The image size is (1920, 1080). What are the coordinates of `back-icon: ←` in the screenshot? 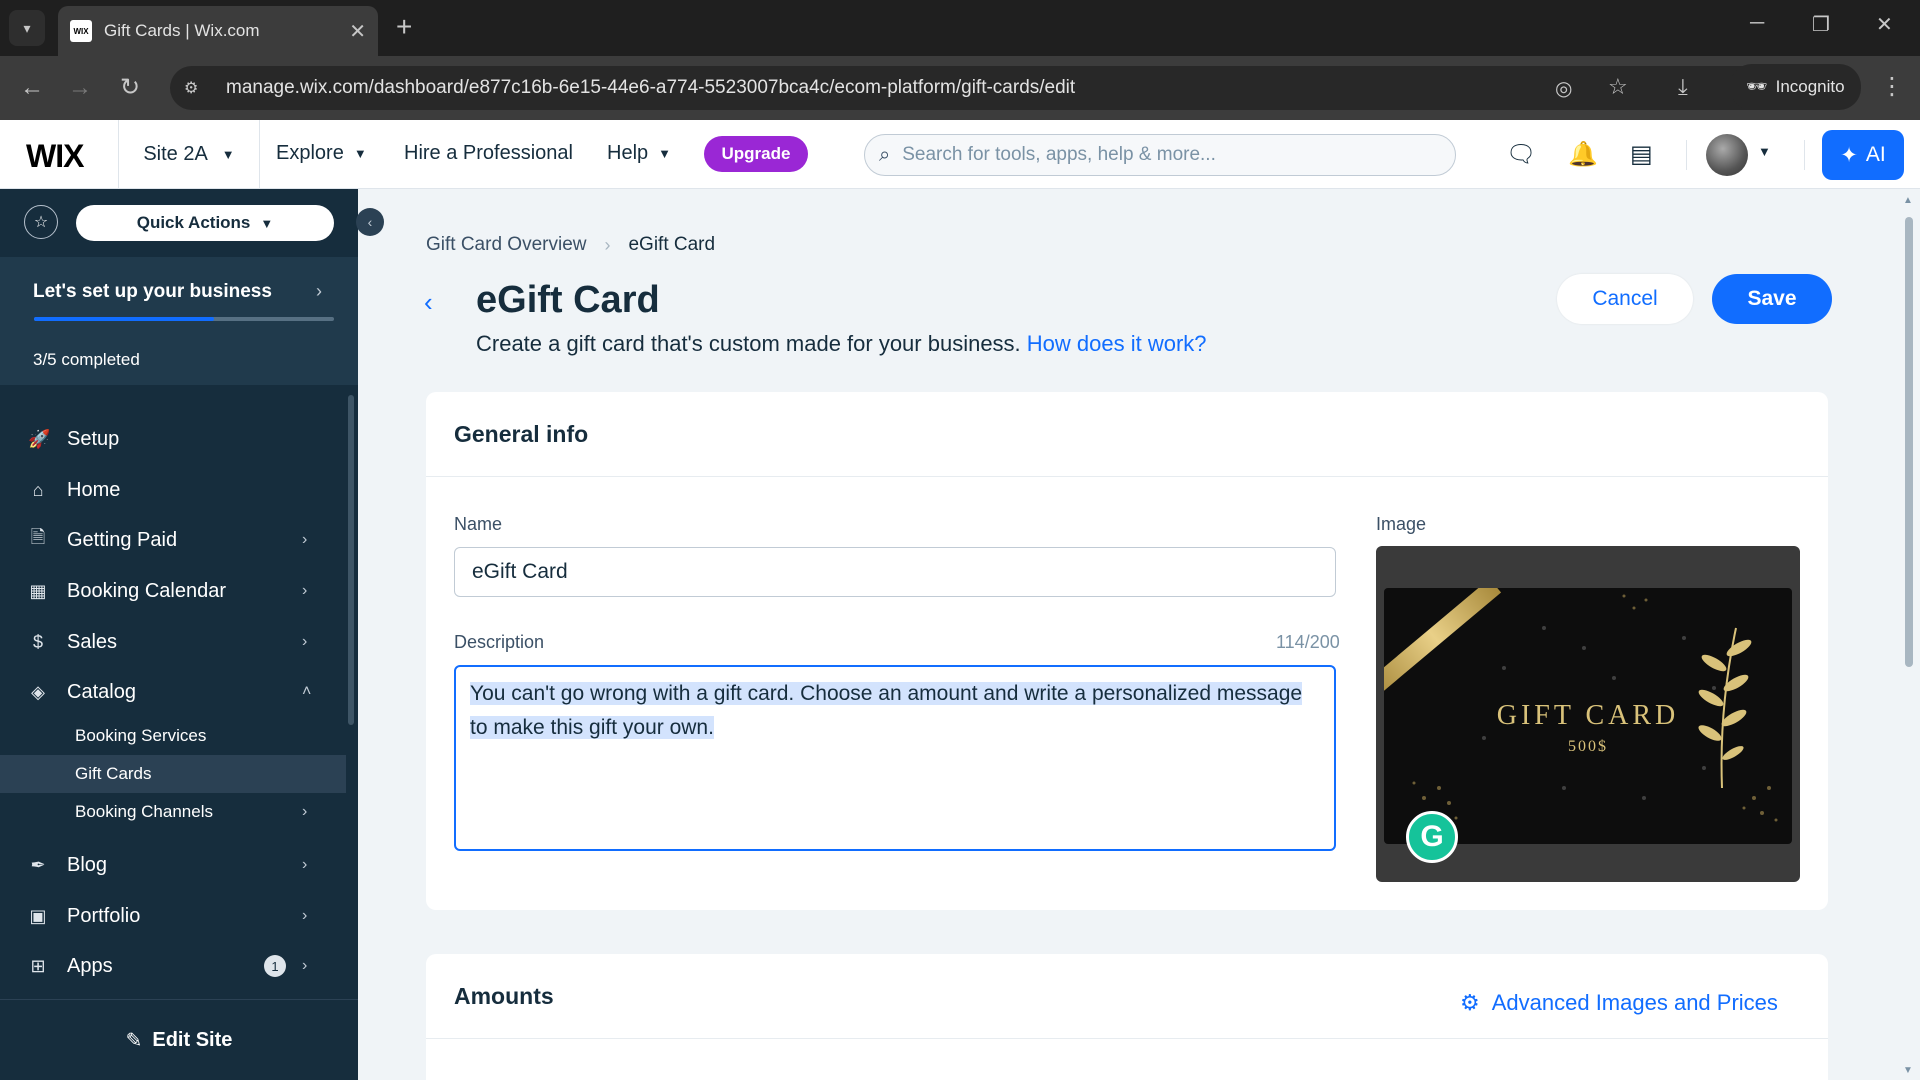 It's located at (32, 88).